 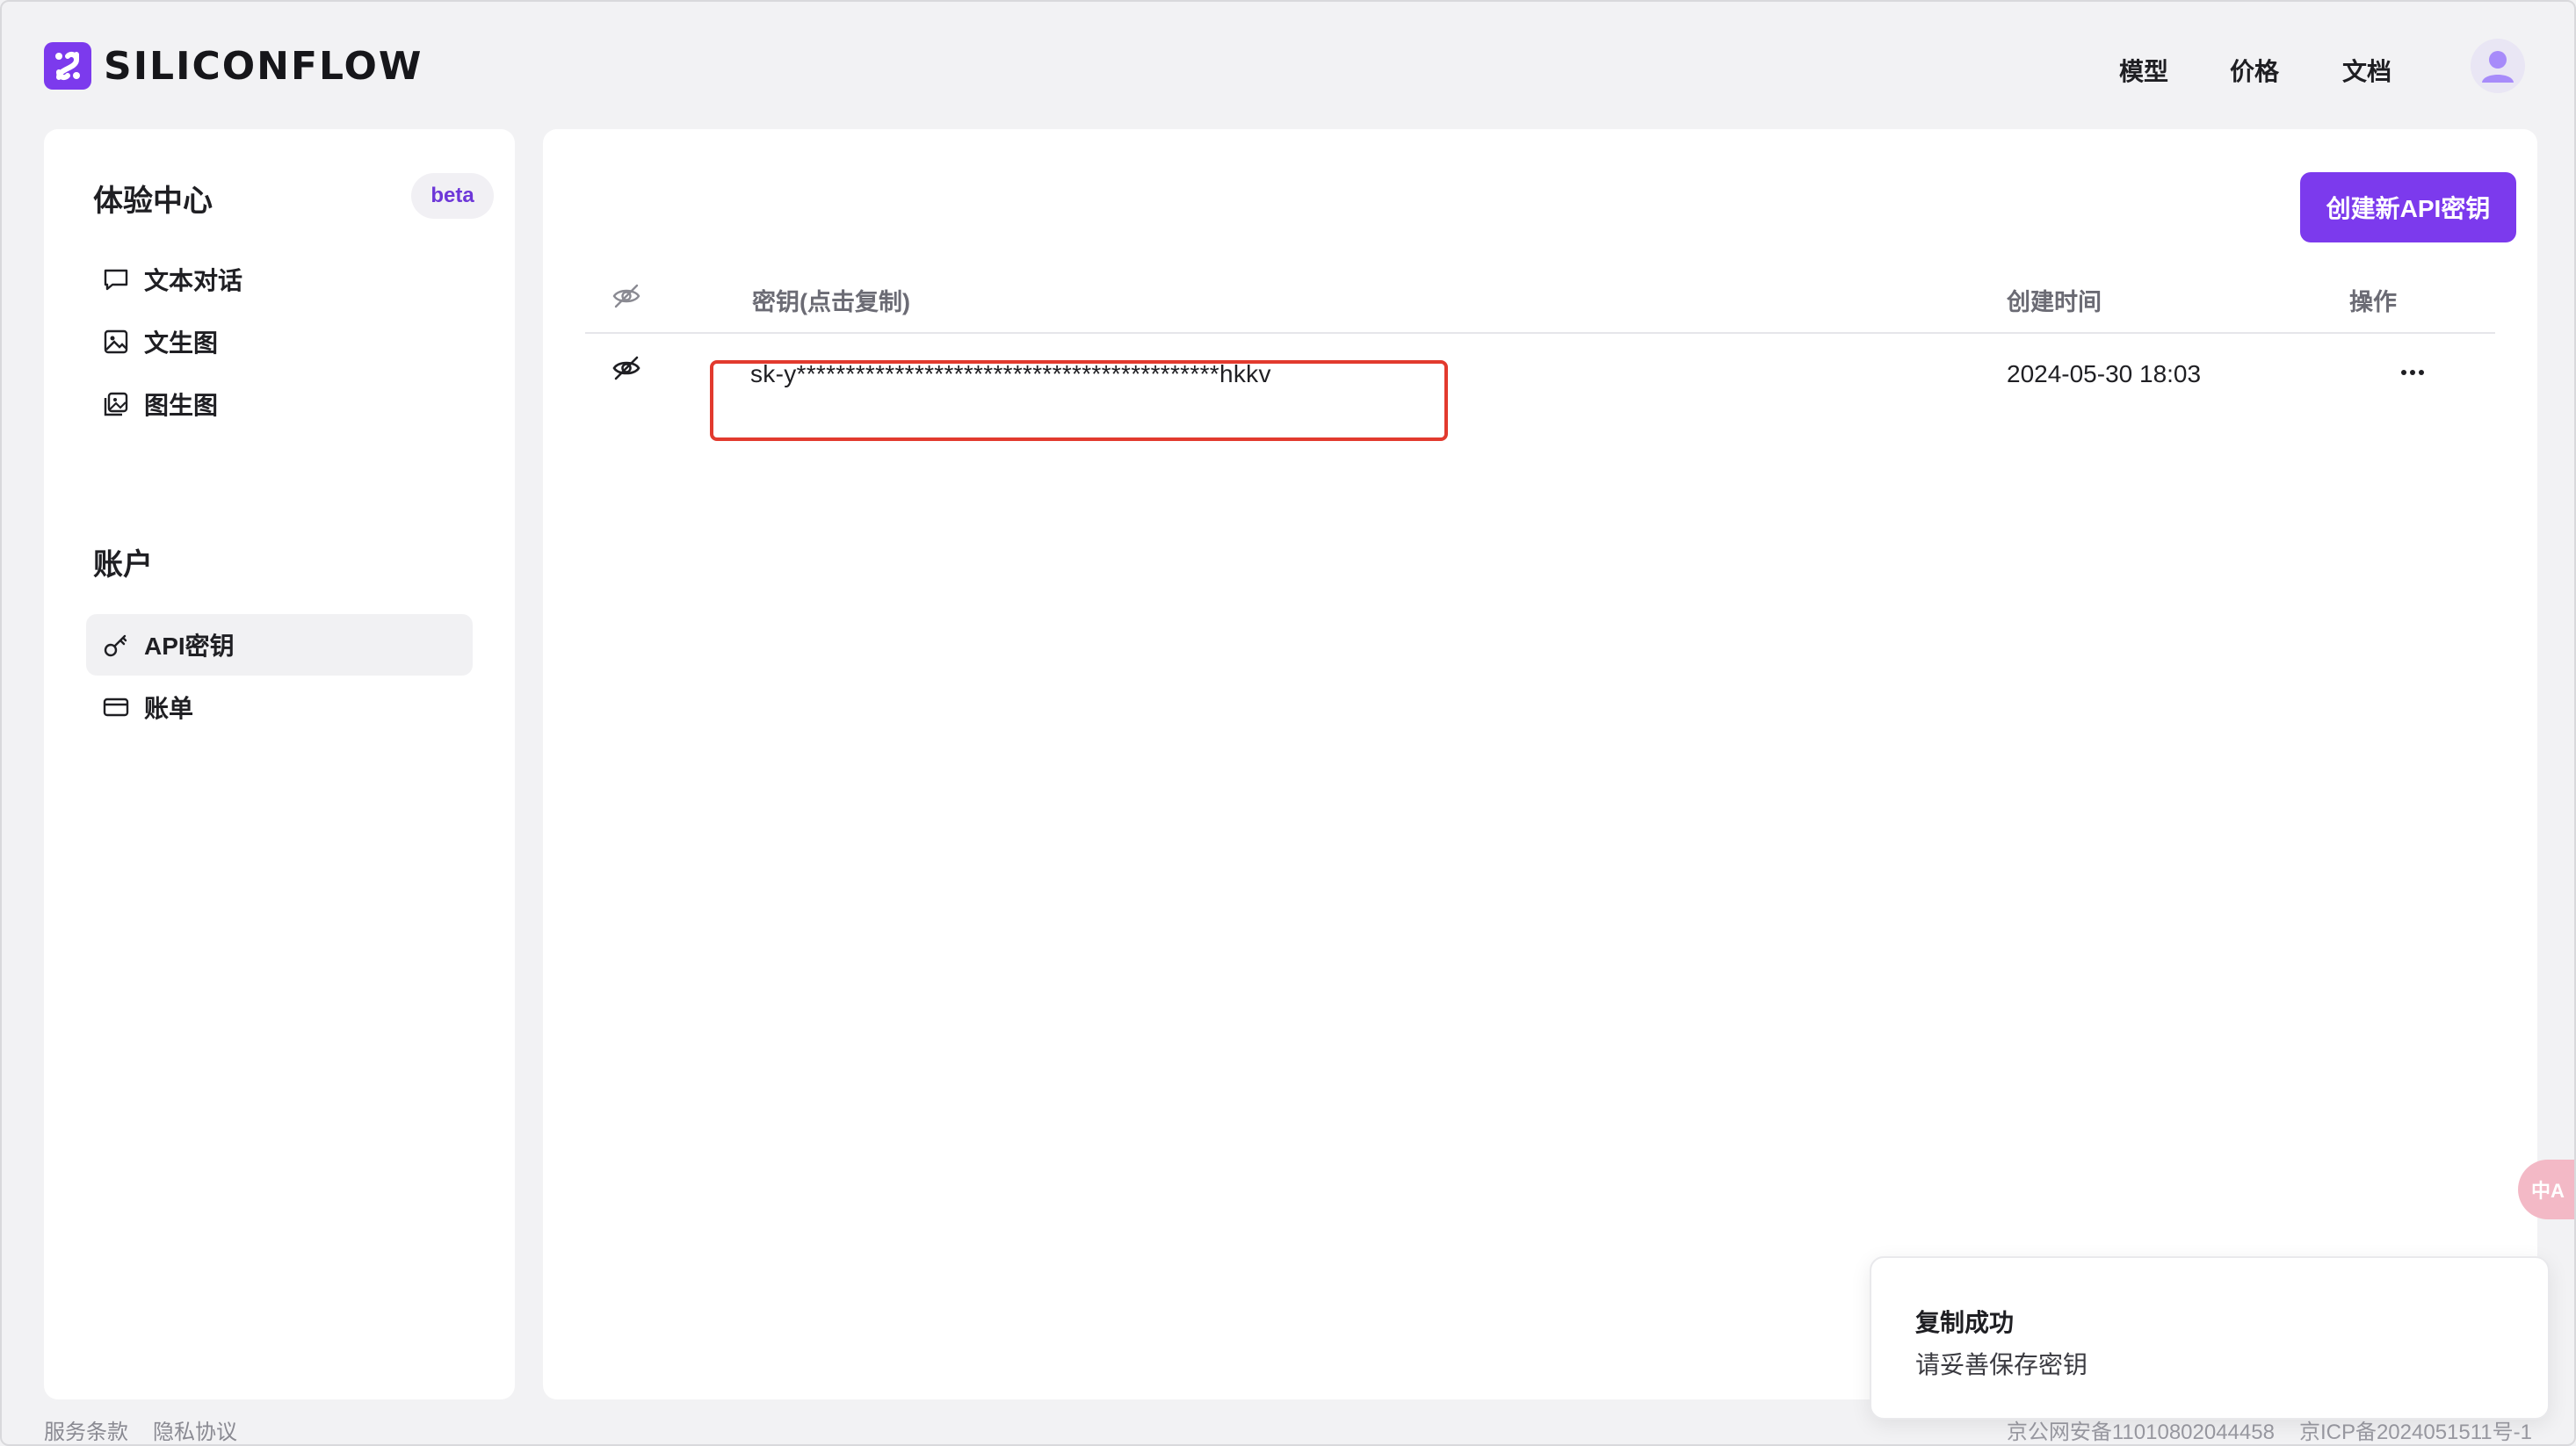 I want to click on user-avatar, so click(x=2498, y=66).